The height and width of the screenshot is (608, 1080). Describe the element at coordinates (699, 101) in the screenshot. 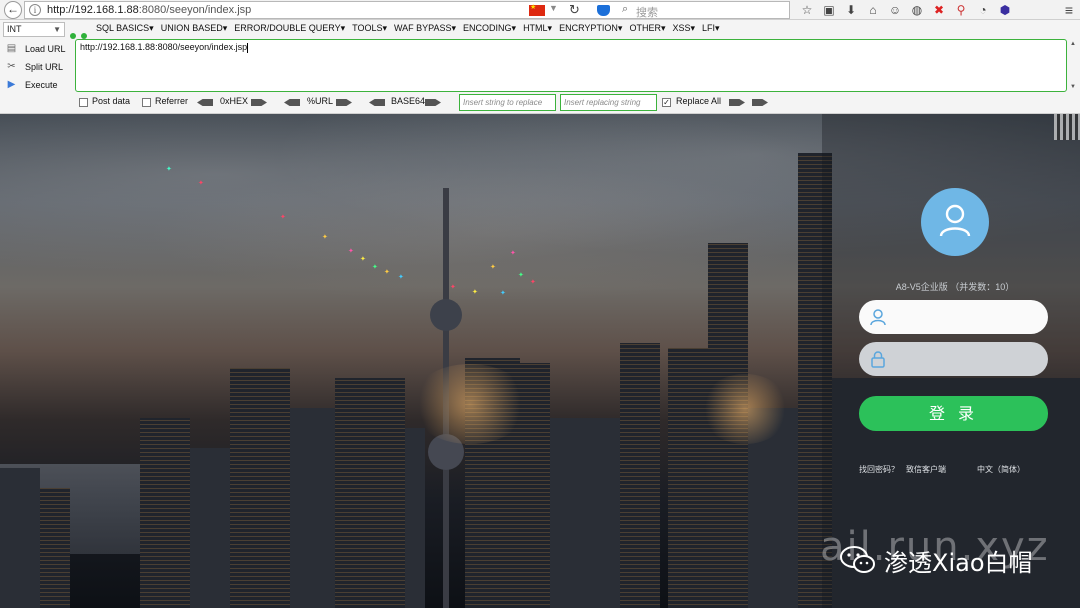

I see `replace-all-label: Replace All` at that location.